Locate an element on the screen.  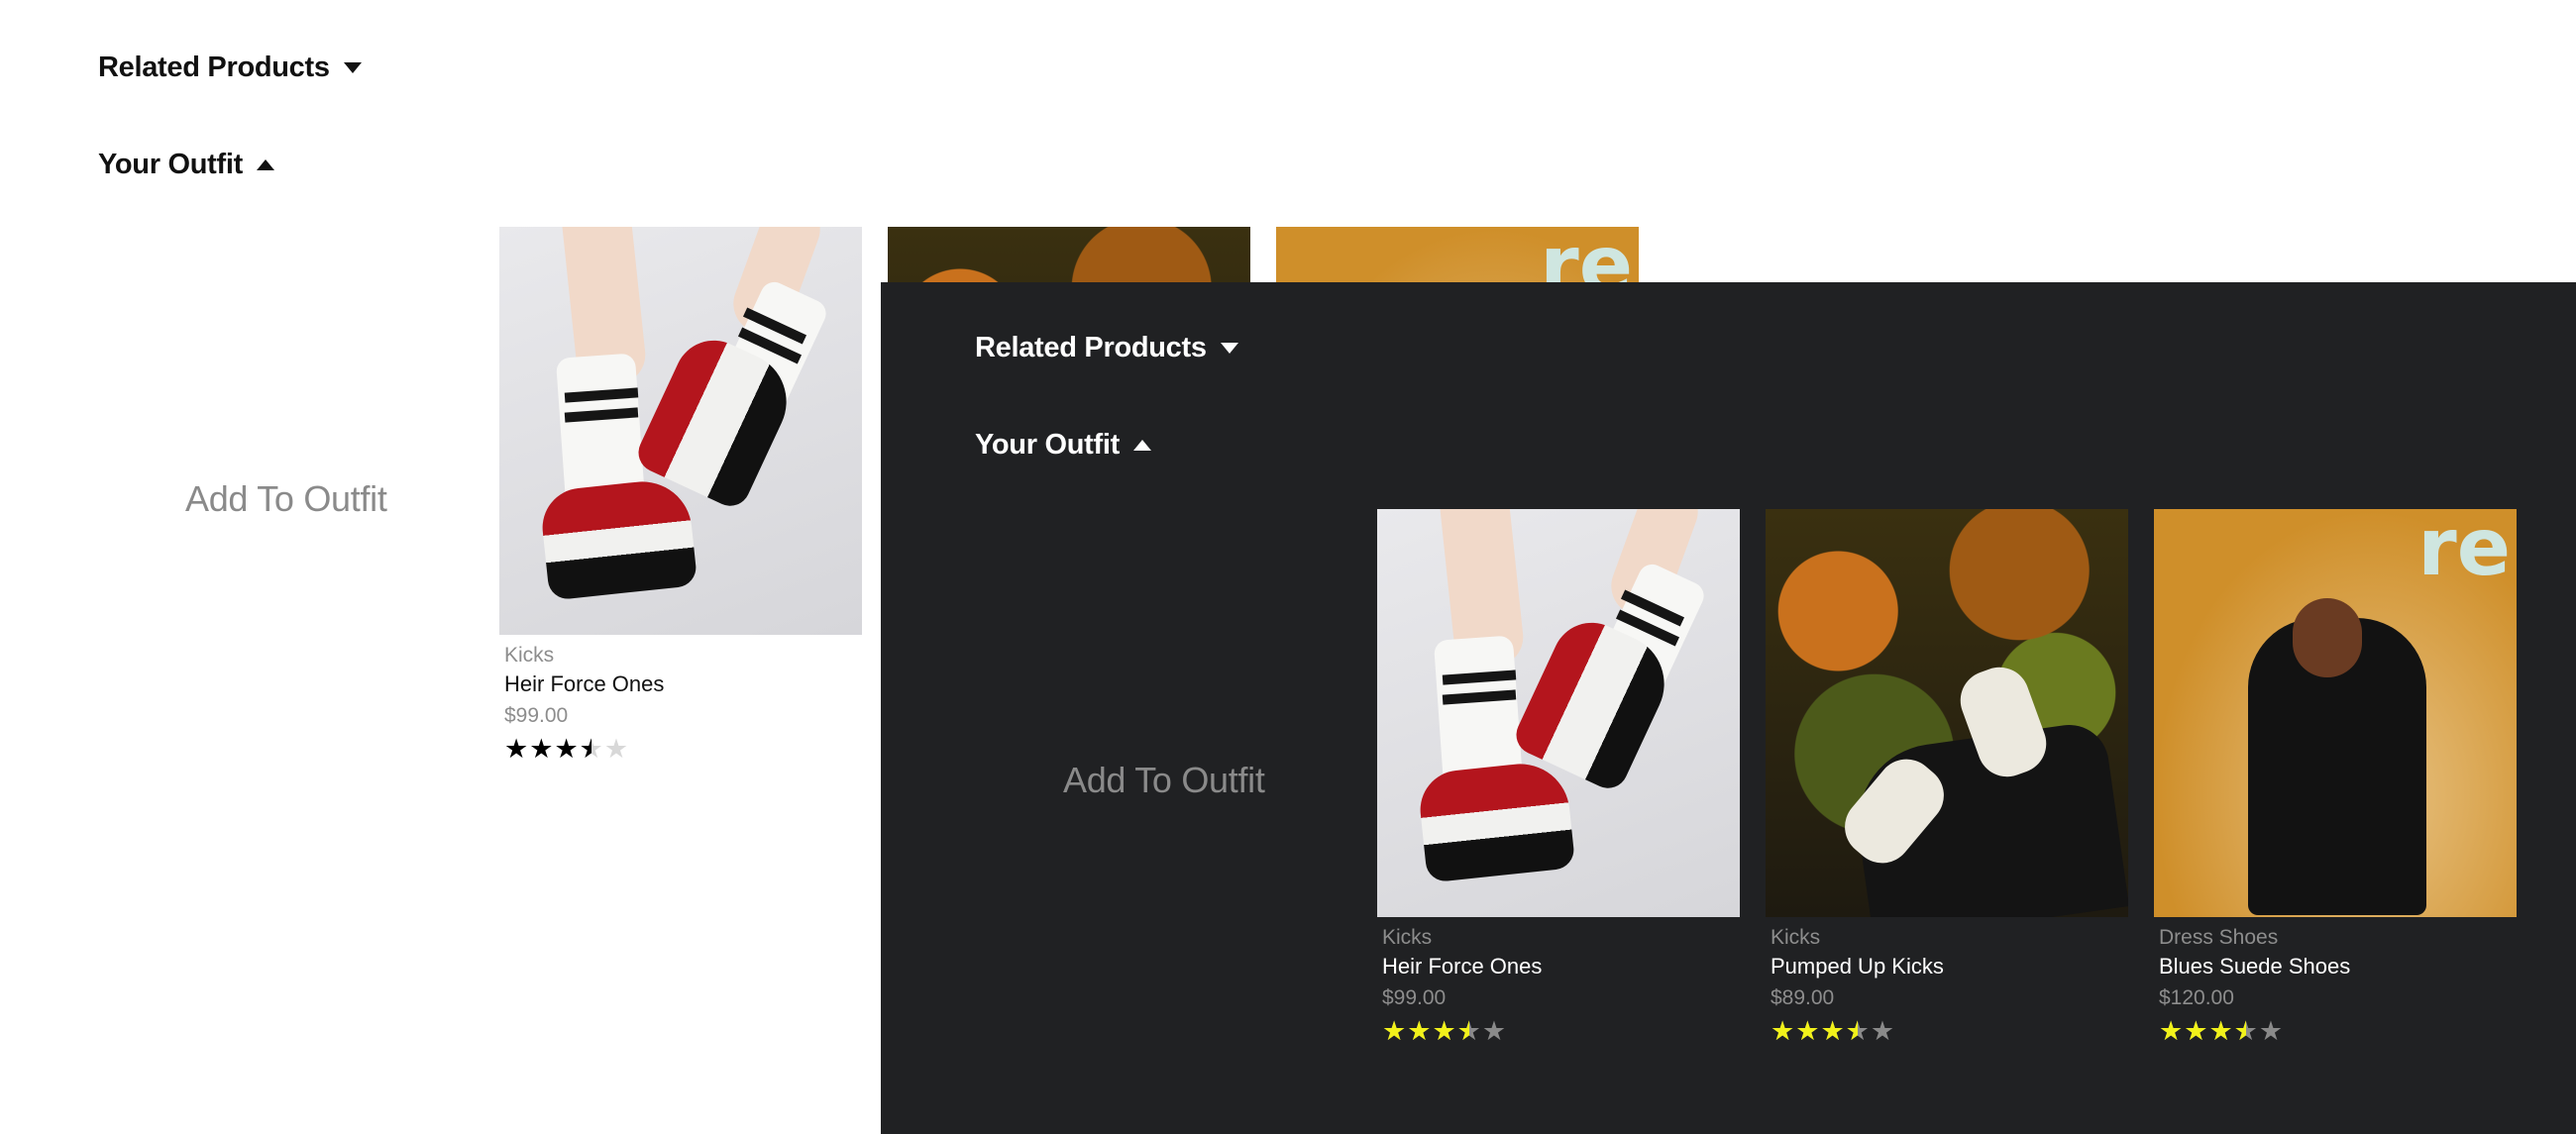
product-category: Dress Shoes is located at coordinates (2219, 937).